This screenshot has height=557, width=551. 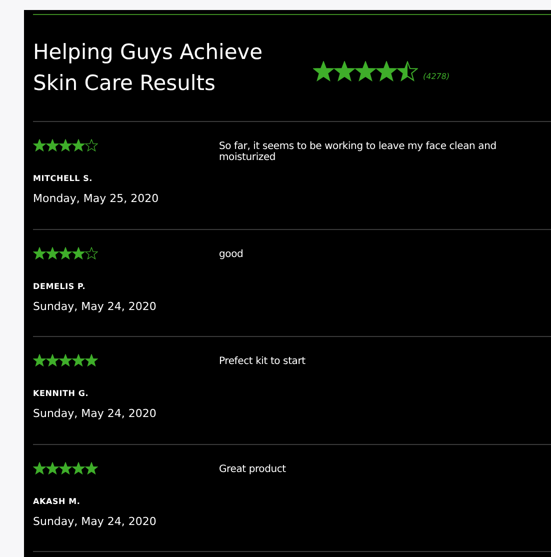 What do you see at coordinates (61, 393) in the screenshot?
I see `reviewer-name: KENNITH G.` at bounding box center [61, 393].